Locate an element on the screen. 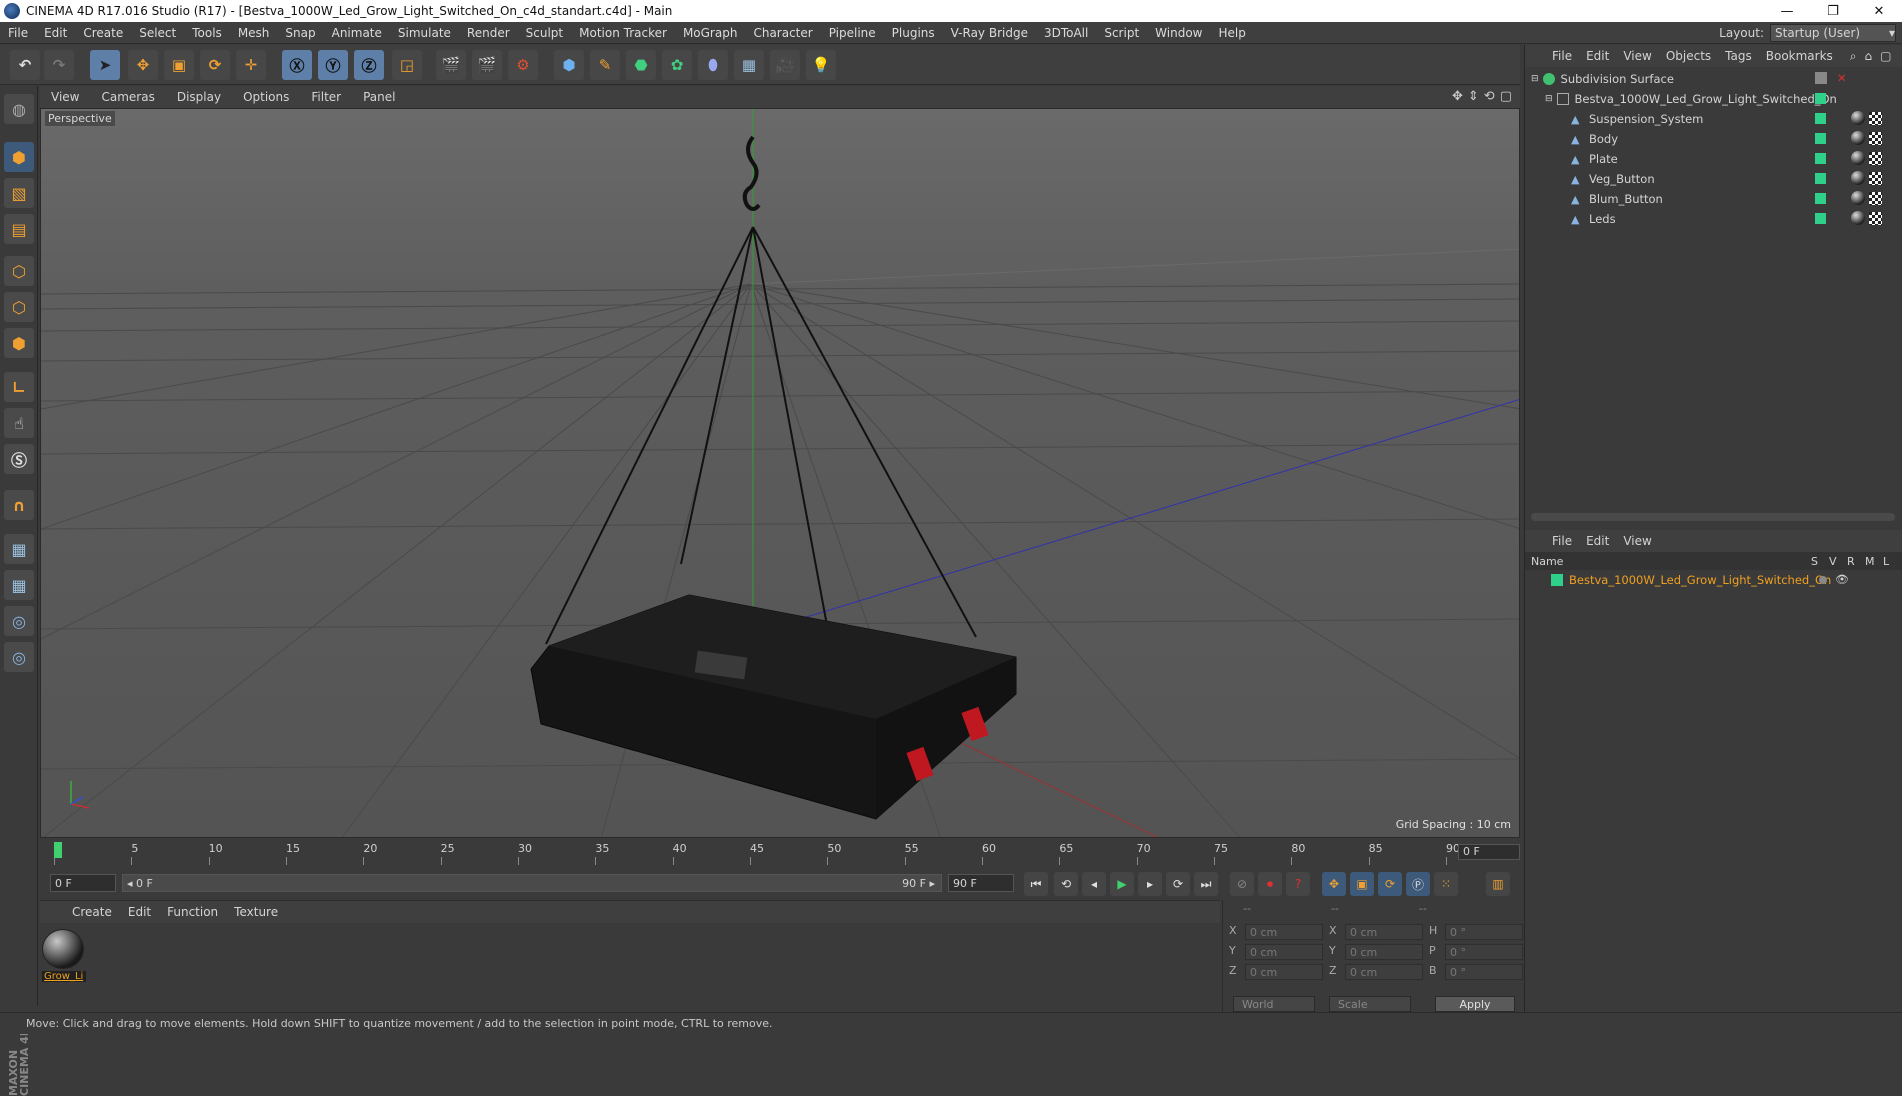  light-bulb-icon: 💡 is located at coordinates (821, 65).